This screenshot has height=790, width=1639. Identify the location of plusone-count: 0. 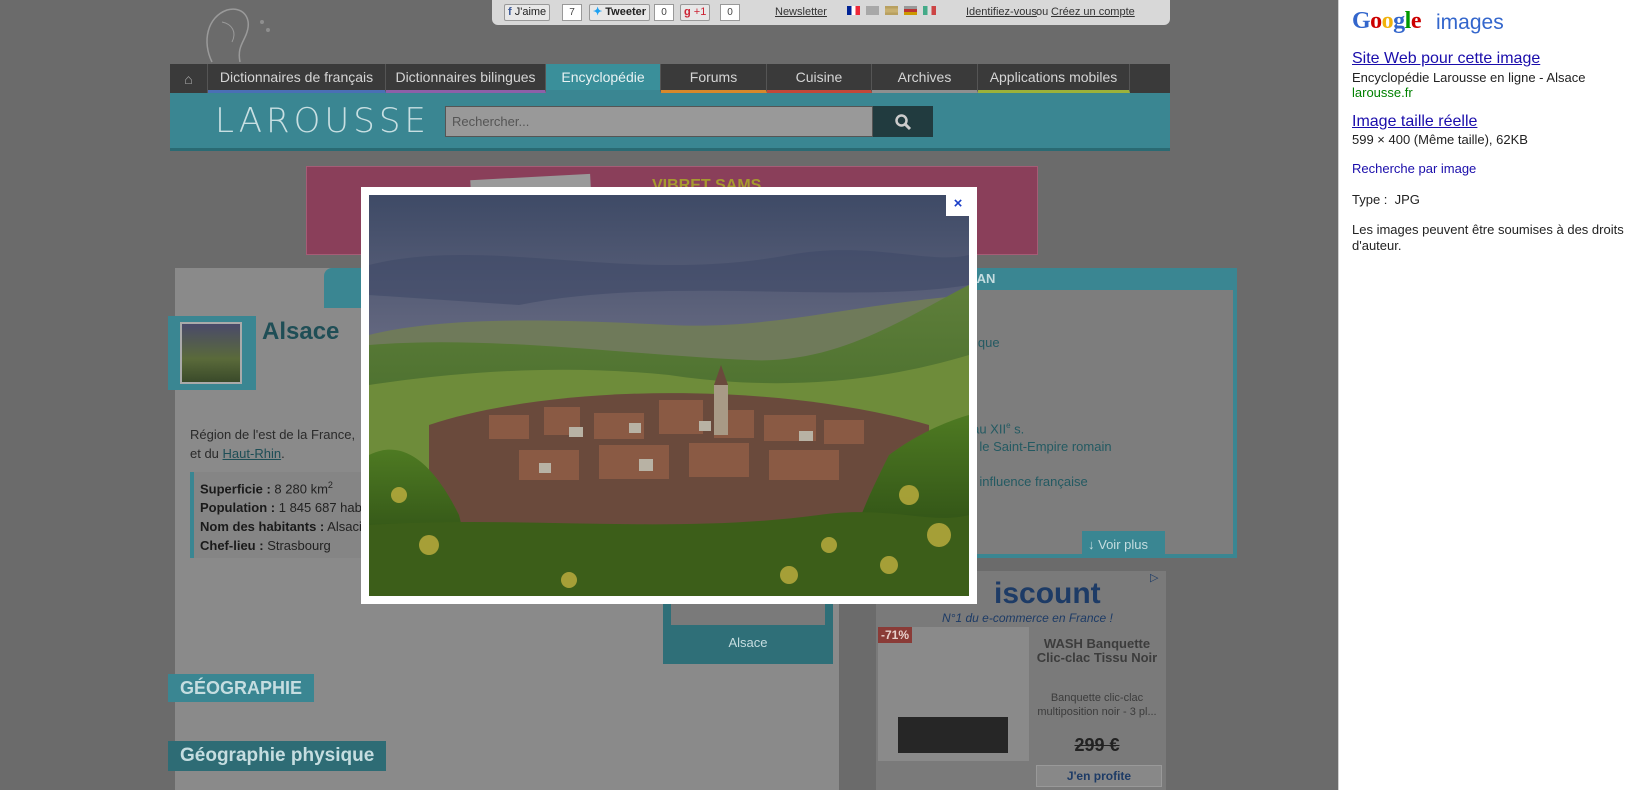
(730, 12).